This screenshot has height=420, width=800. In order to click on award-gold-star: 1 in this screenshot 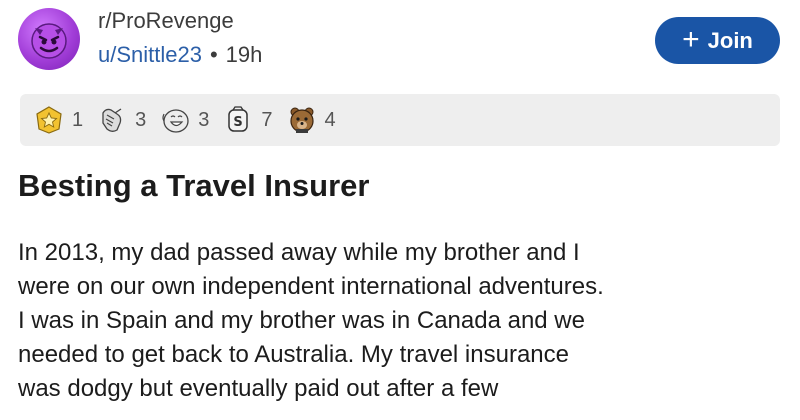, I will do `click(58, 120)`.